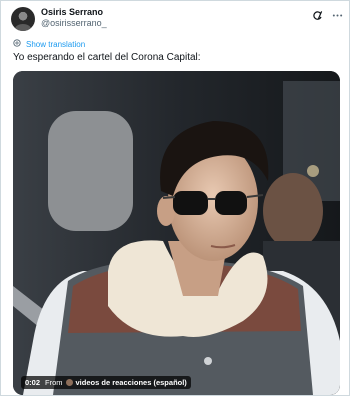  What do you see at coordinates (327, 15) in the screenshot?
I see `header-actions` at bounding box center [327, 15].